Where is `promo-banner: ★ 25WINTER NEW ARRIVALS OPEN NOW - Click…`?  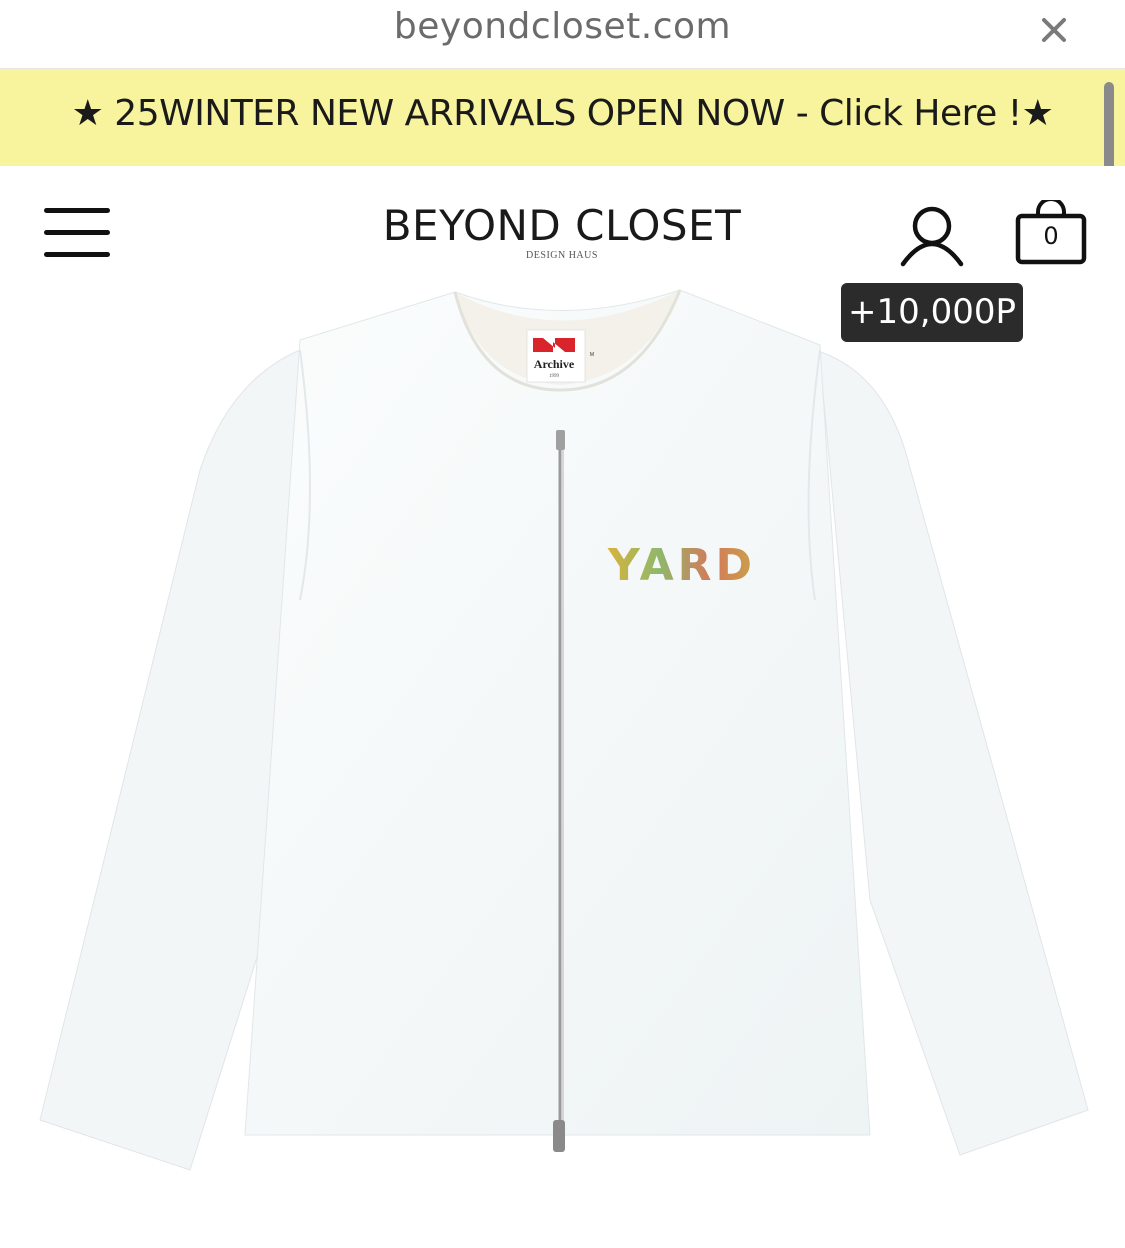 promo-banner: ★ 25WINTER NEW ARRIVALS OPEN NOW - Click… is located at coordinates (562, 117).